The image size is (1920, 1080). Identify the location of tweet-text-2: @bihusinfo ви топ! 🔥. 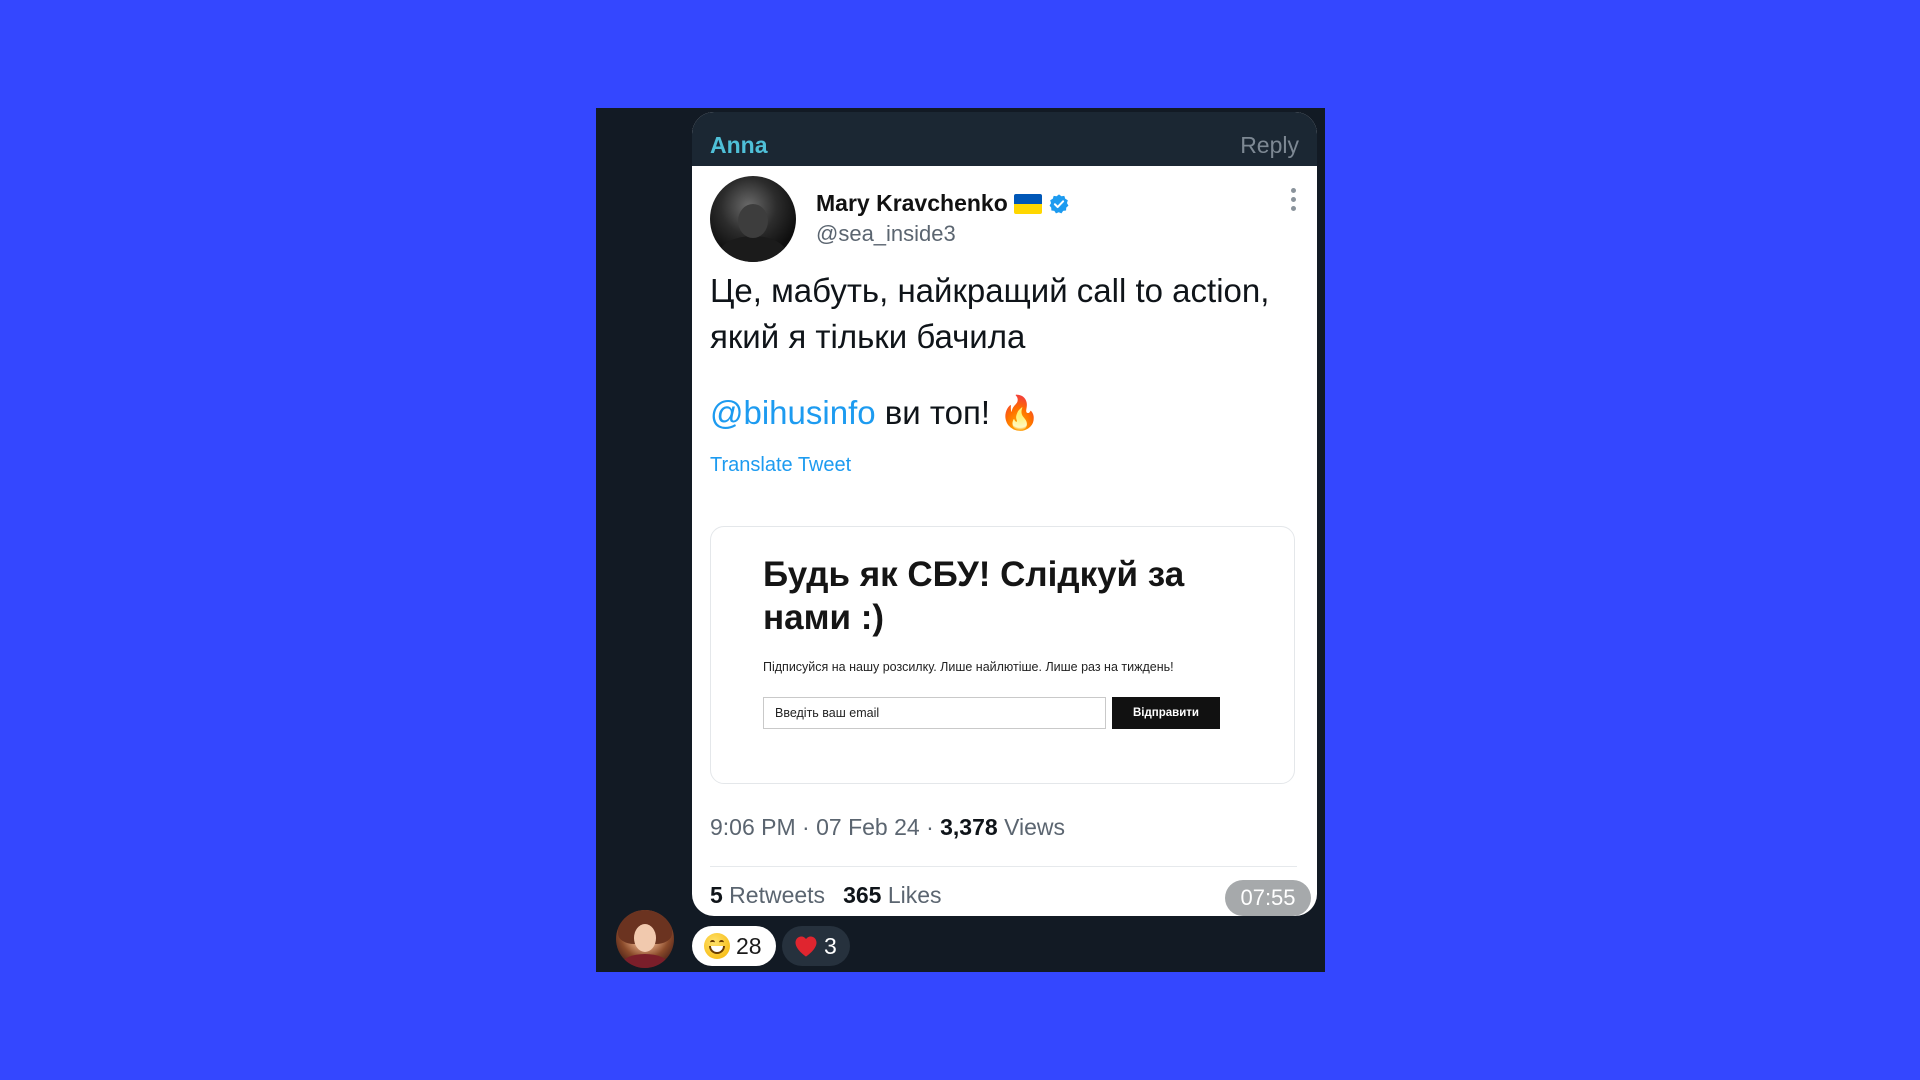
(875, 413).